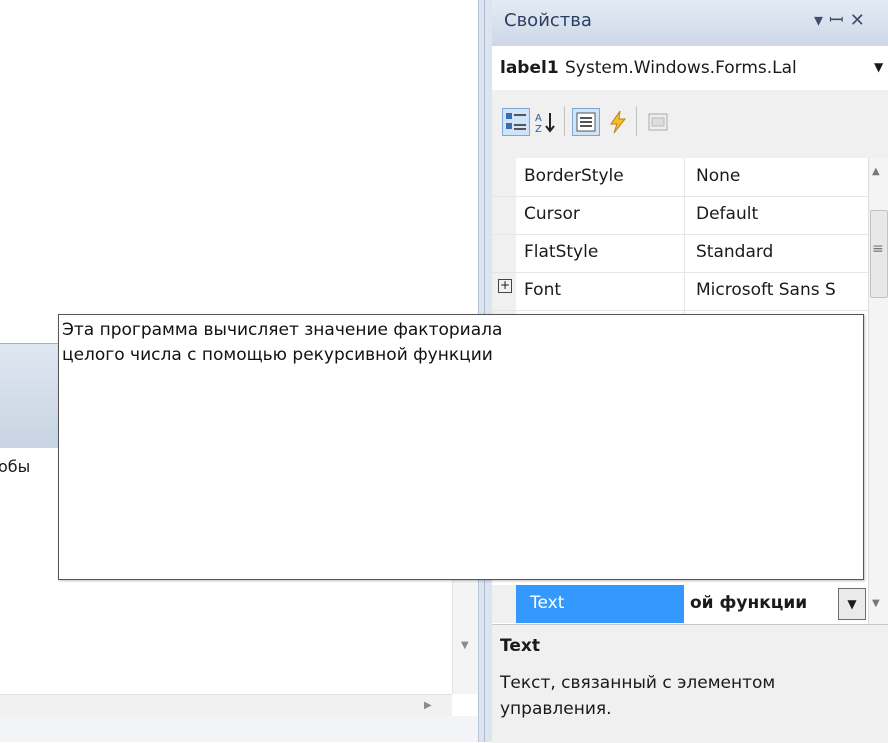 The height and width of the screenshot is (743, 888). What do you see at coordinates (561, 252) in the screenshot?
I see `property-name: FlatStyle` at bounding box center [561, 252].